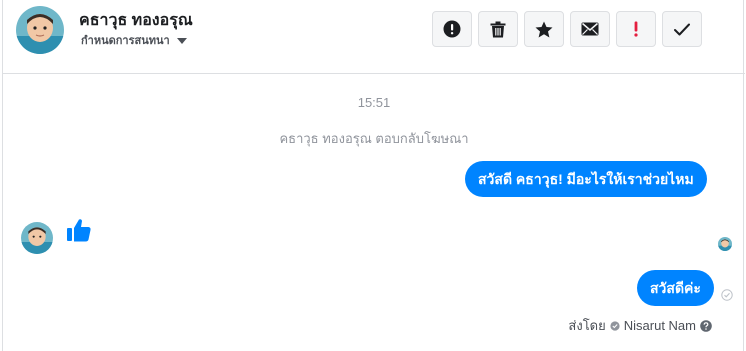 The image size is (746, 351). I want to click on conversation-toolbar, so click(567, 29).